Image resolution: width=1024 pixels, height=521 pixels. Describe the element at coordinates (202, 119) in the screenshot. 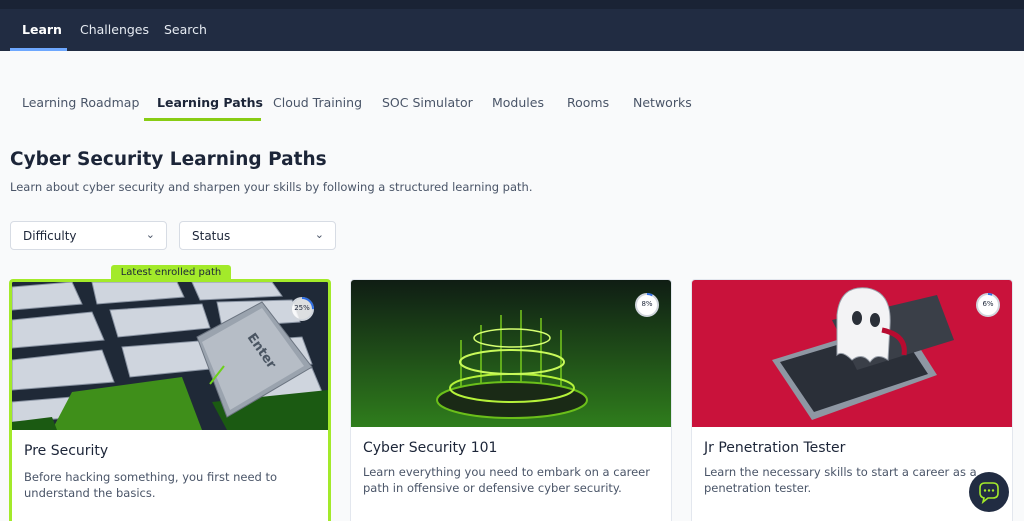

I see `tab-active-indicator` at that location.